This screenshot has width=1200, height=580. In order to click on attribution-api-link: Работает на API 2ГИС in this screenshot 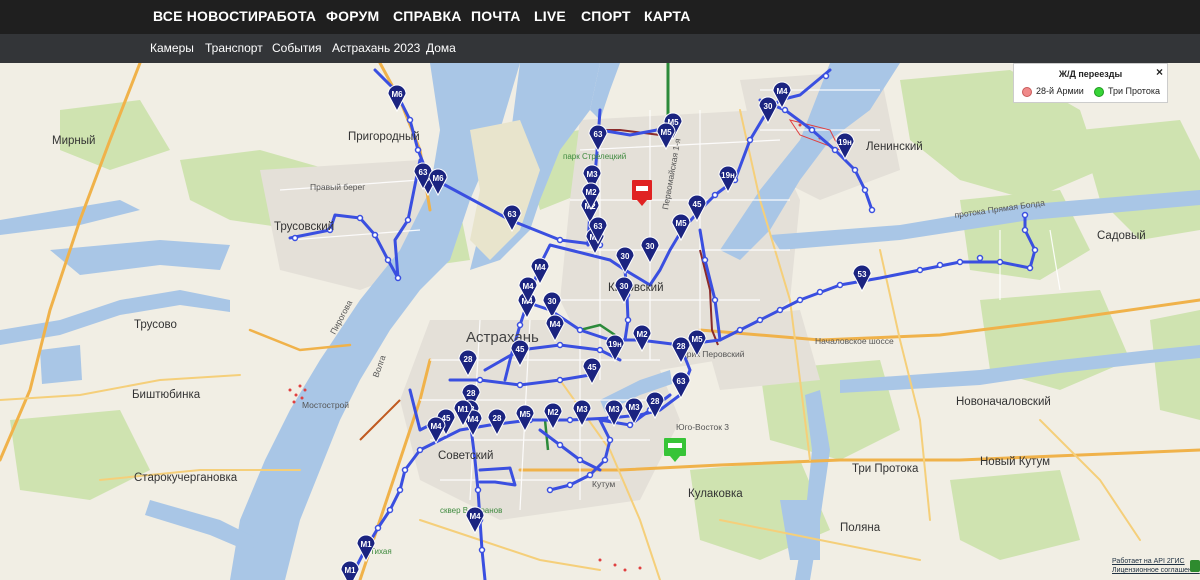, I will do `click(1156, 561)`.